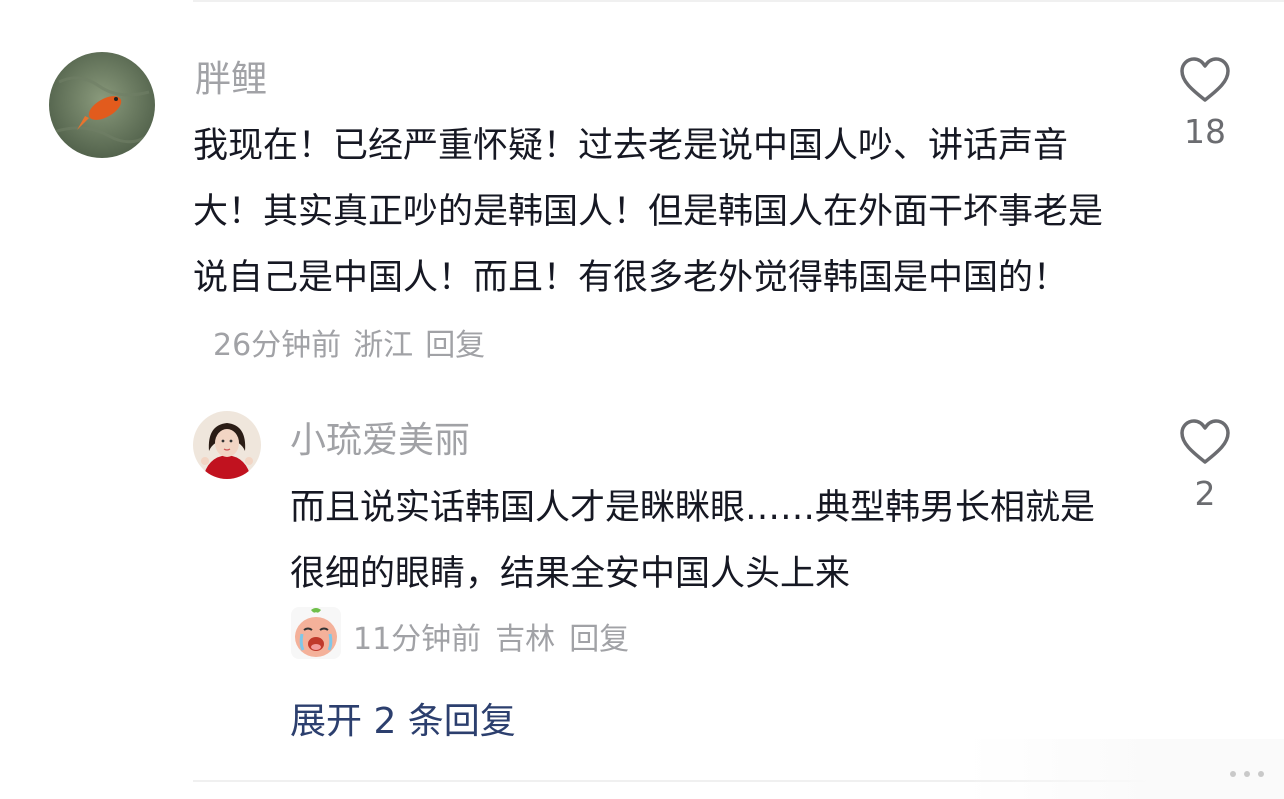 The image size is (1284, 799). Describe the element at coordinates (231, 80) in the screenshot. I see `comment-author: 胖鲤` at that location.